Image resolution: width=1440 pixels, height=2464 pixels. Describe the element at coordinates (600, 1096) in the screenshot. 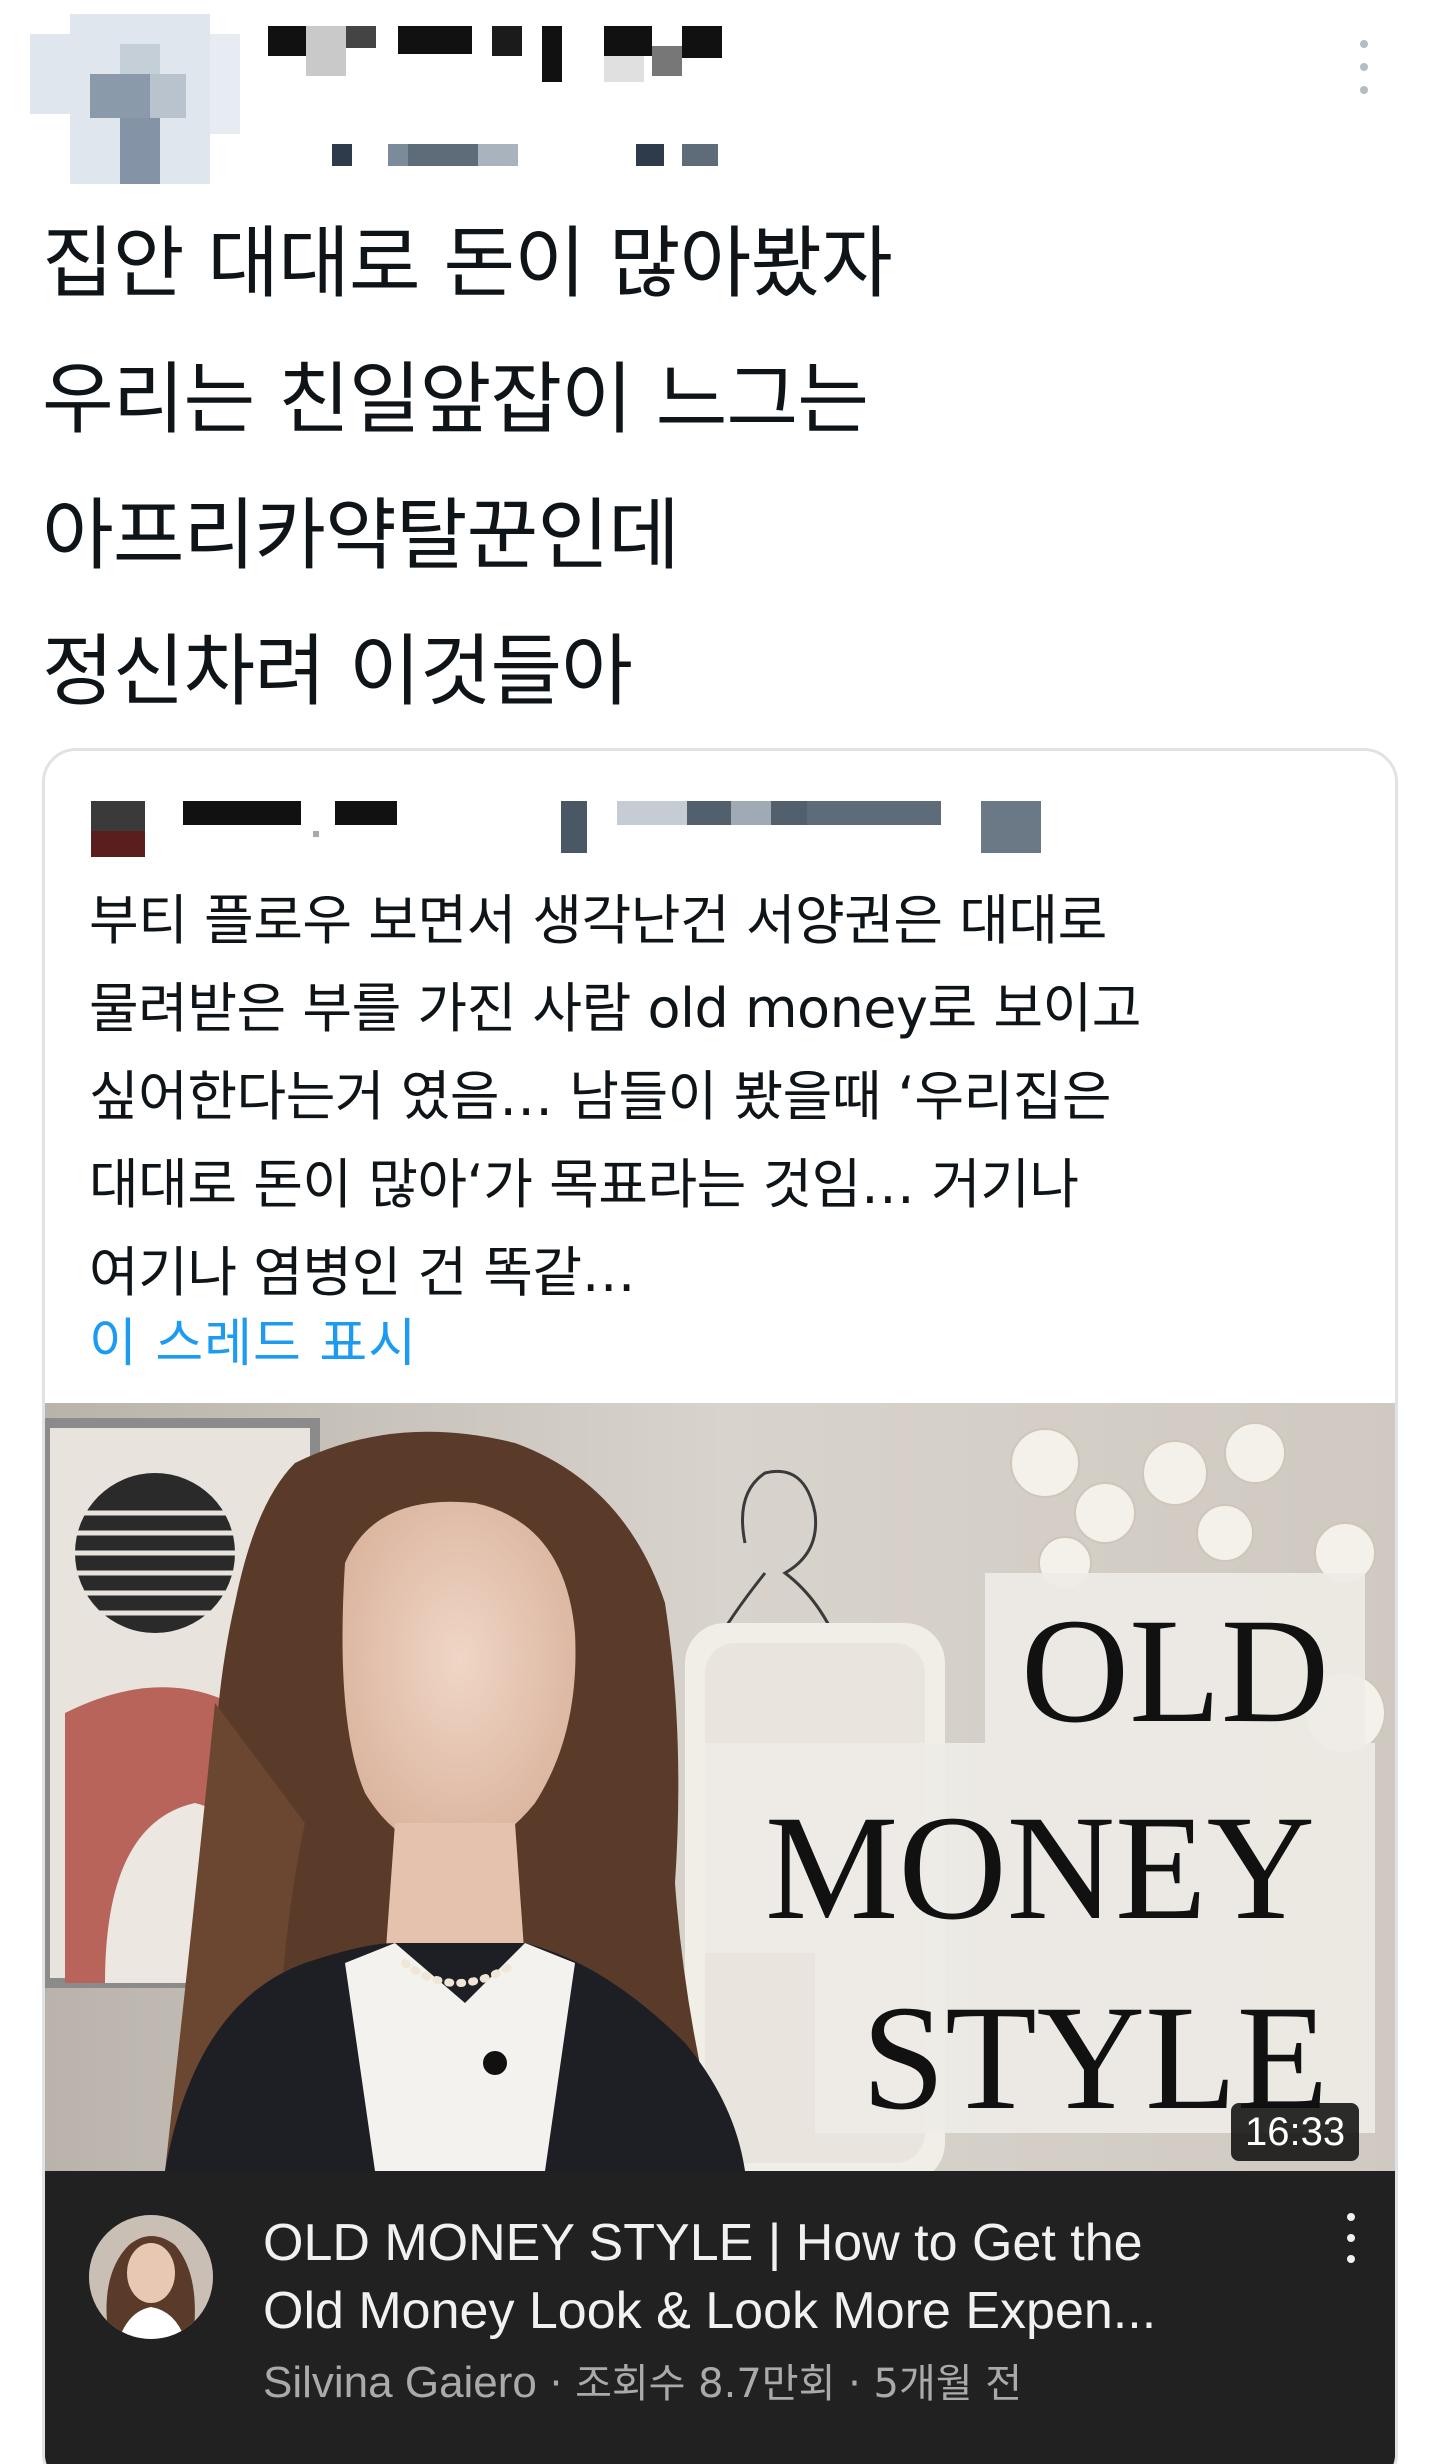

I see `quote-line: 싶어한다는거 였음… 남들이 봤을때 ‘우리집은` at that location.